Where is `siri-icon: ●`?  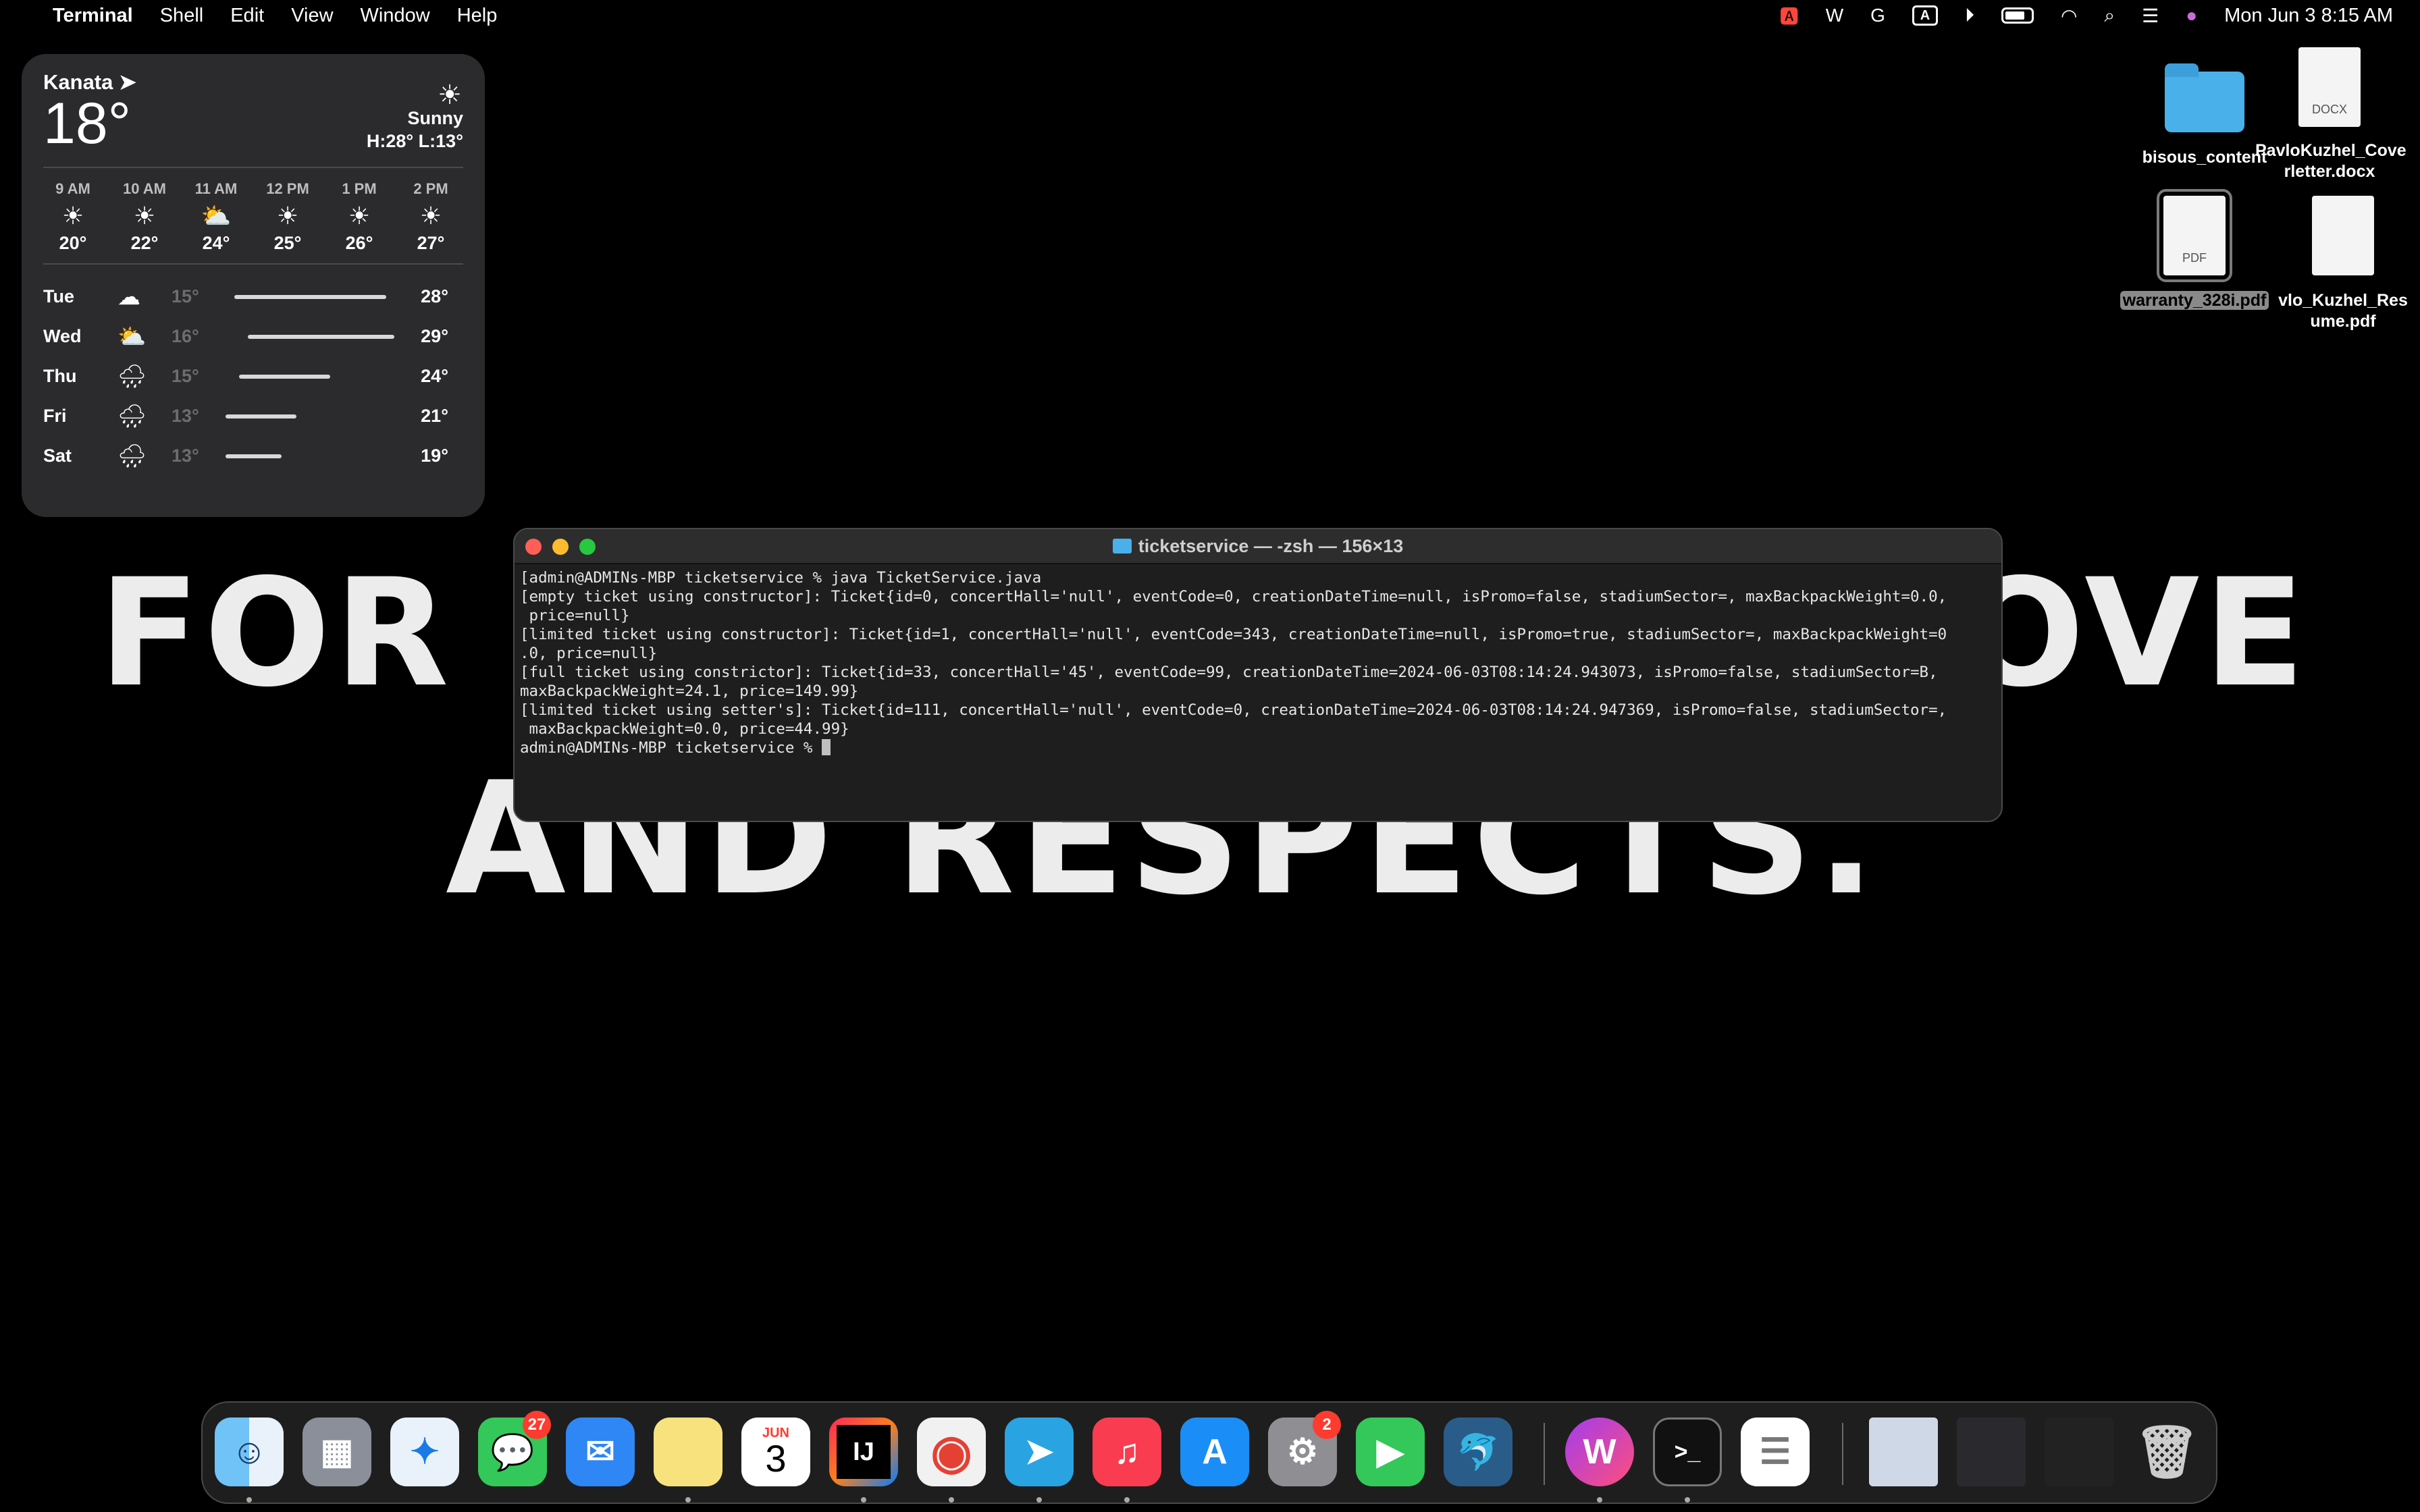 siri-icon: ● is located at coordinates (2191, 15).